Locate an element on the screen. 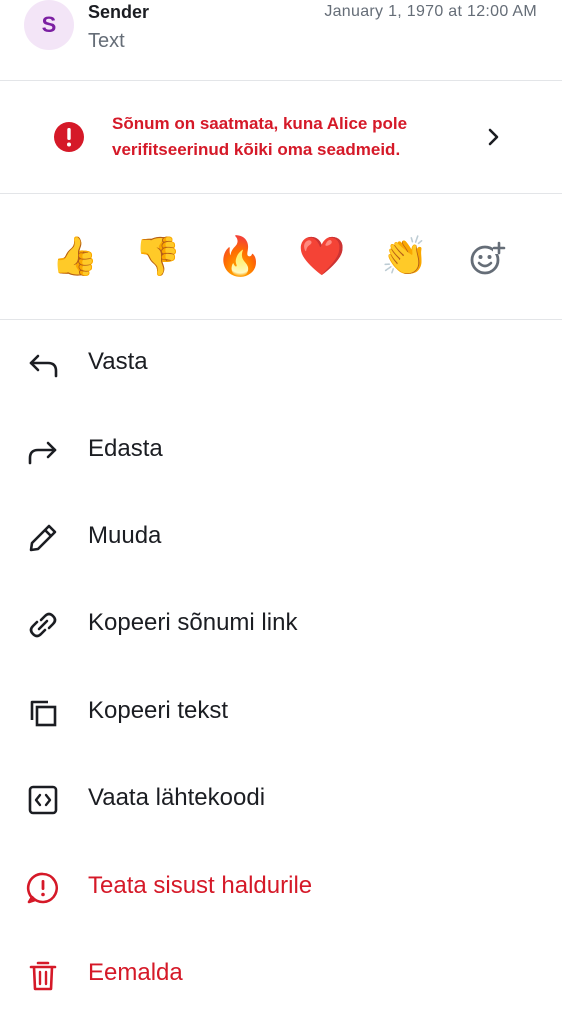 This screenshot has width=562, height=1018. menu-item-copy-text: Kopeeri tekst is located at coordinates (281, 712).